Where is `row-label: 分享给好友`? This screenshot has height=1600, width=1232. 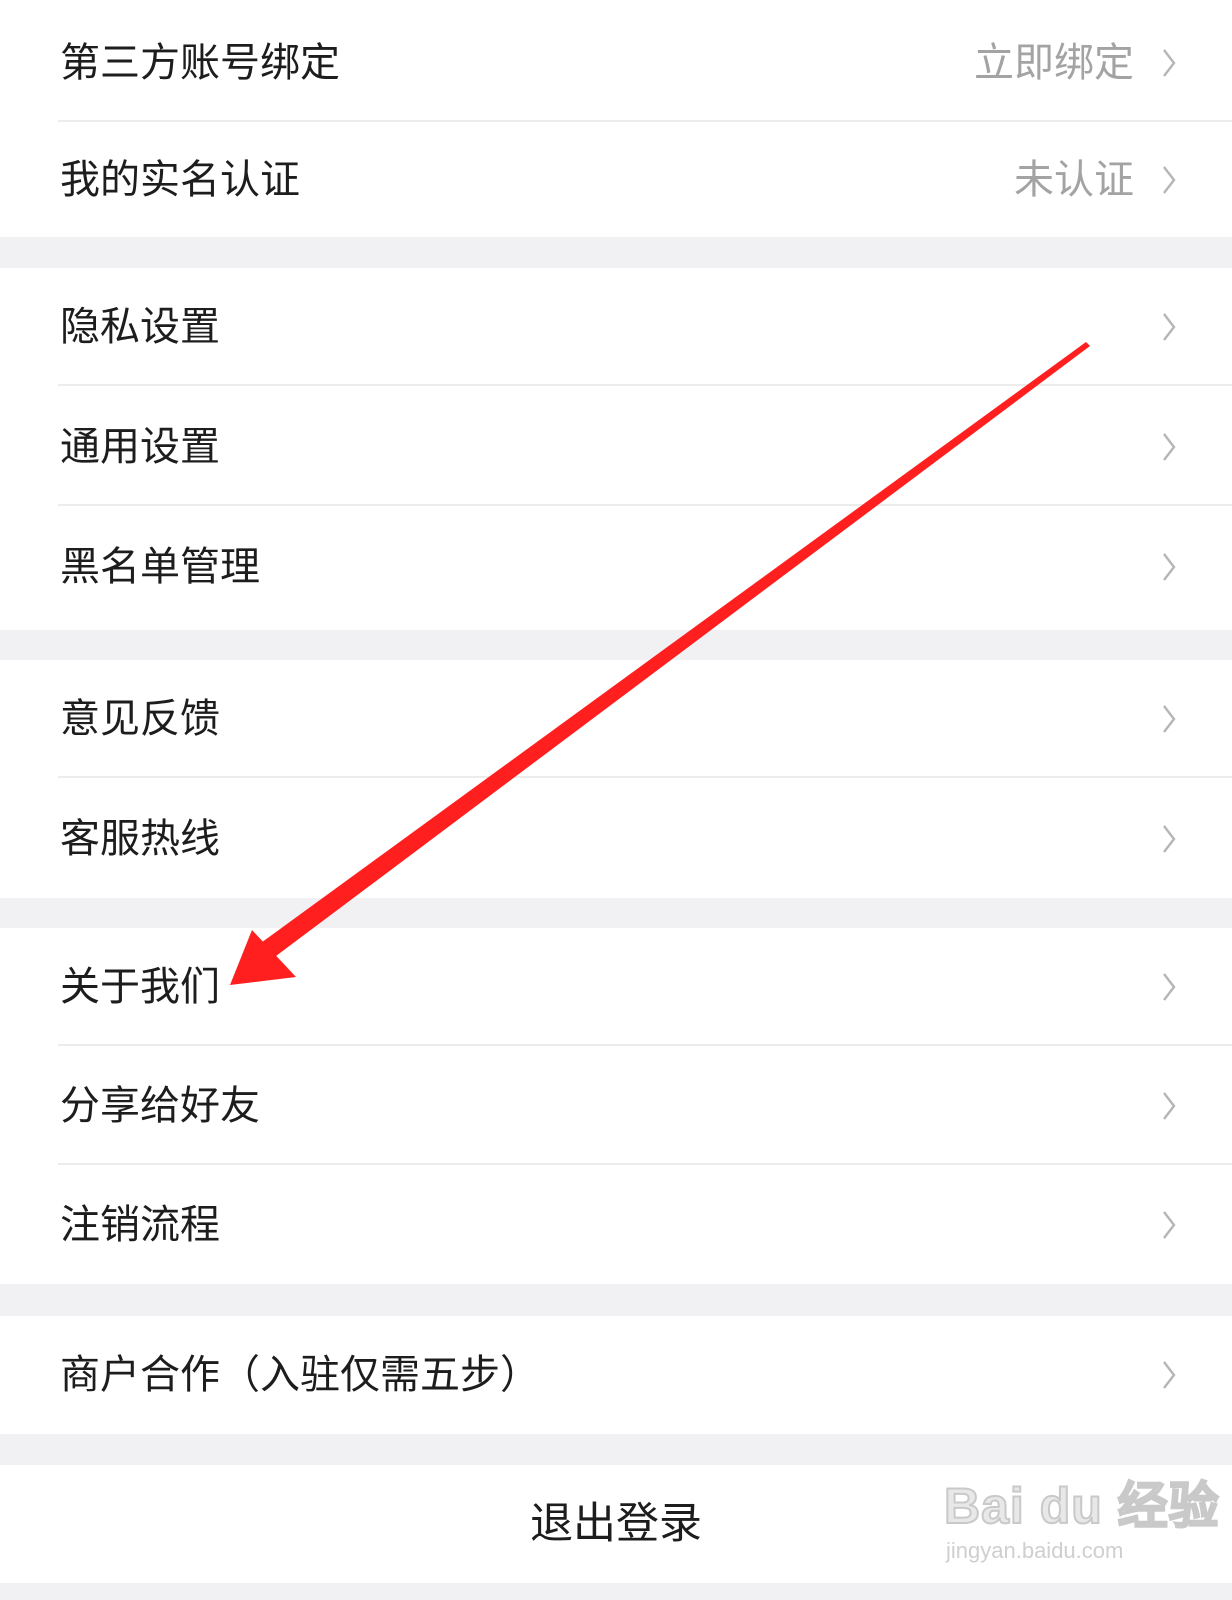
row-label: 分享给好友 is located at coordinates (160, 1106).